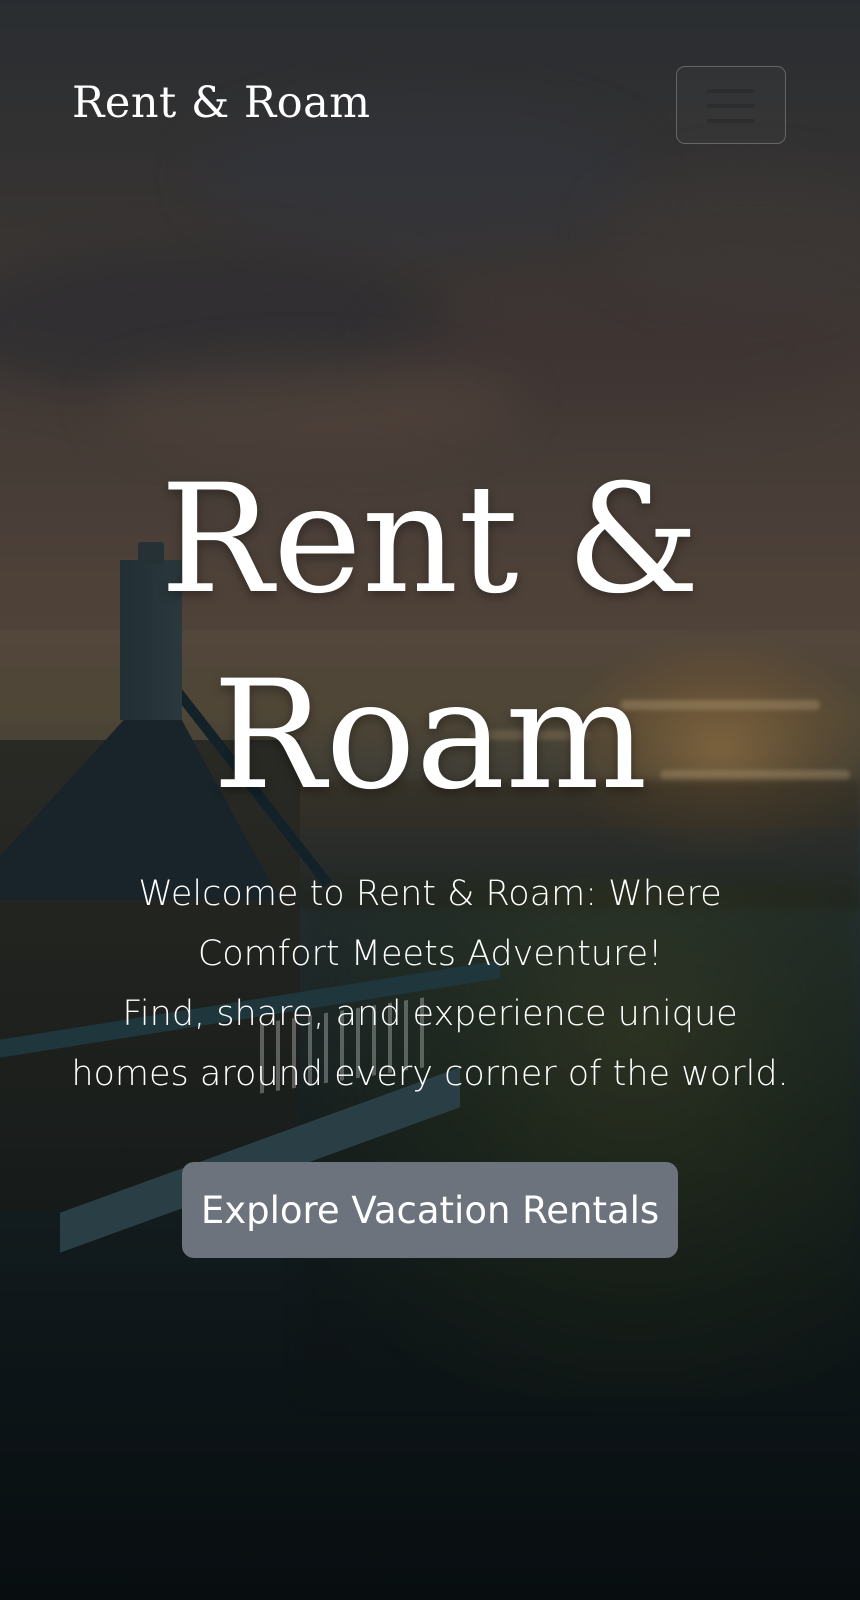  I want to click on hero-subtitle-line: Comfort Meets Adventure!, so click(430, 954).